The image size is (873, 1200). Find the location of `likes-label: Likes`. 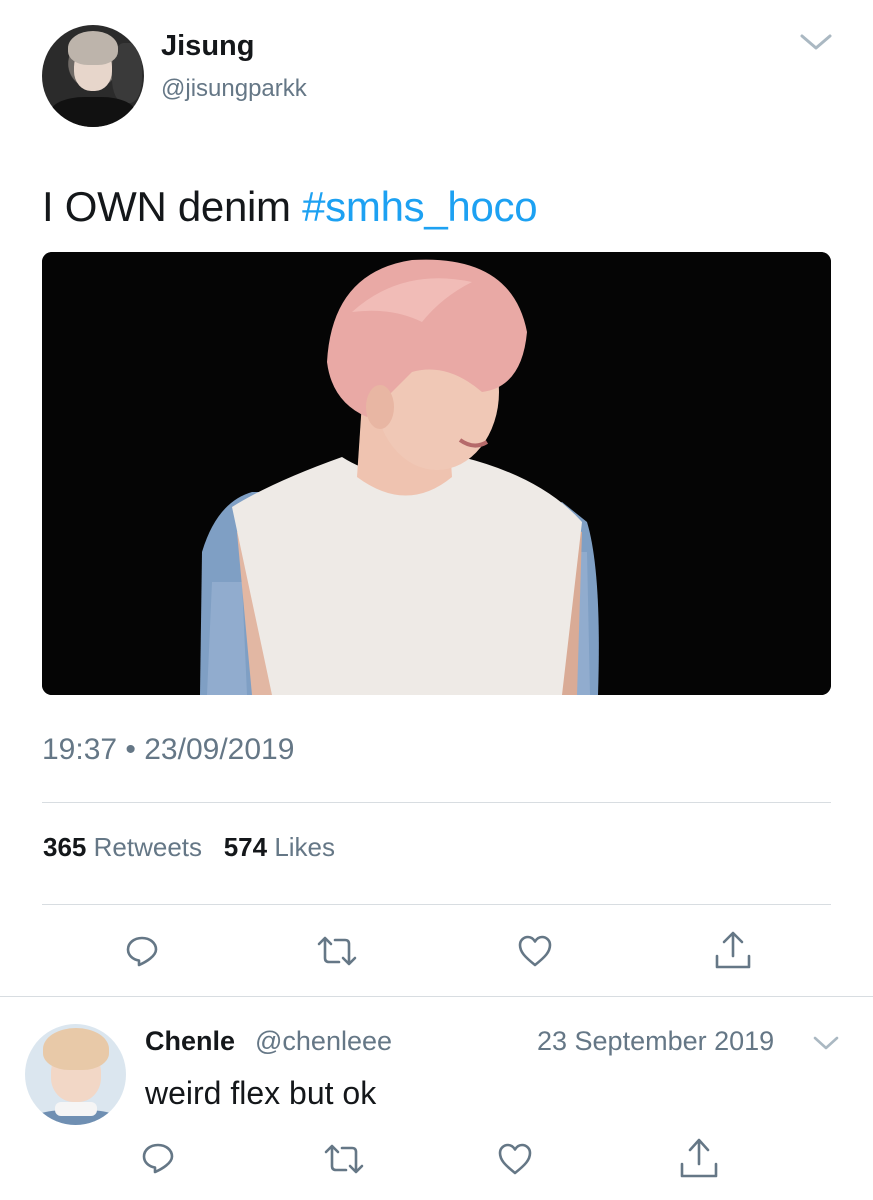

likes-label: Likes is located at coordinates (304, 847).